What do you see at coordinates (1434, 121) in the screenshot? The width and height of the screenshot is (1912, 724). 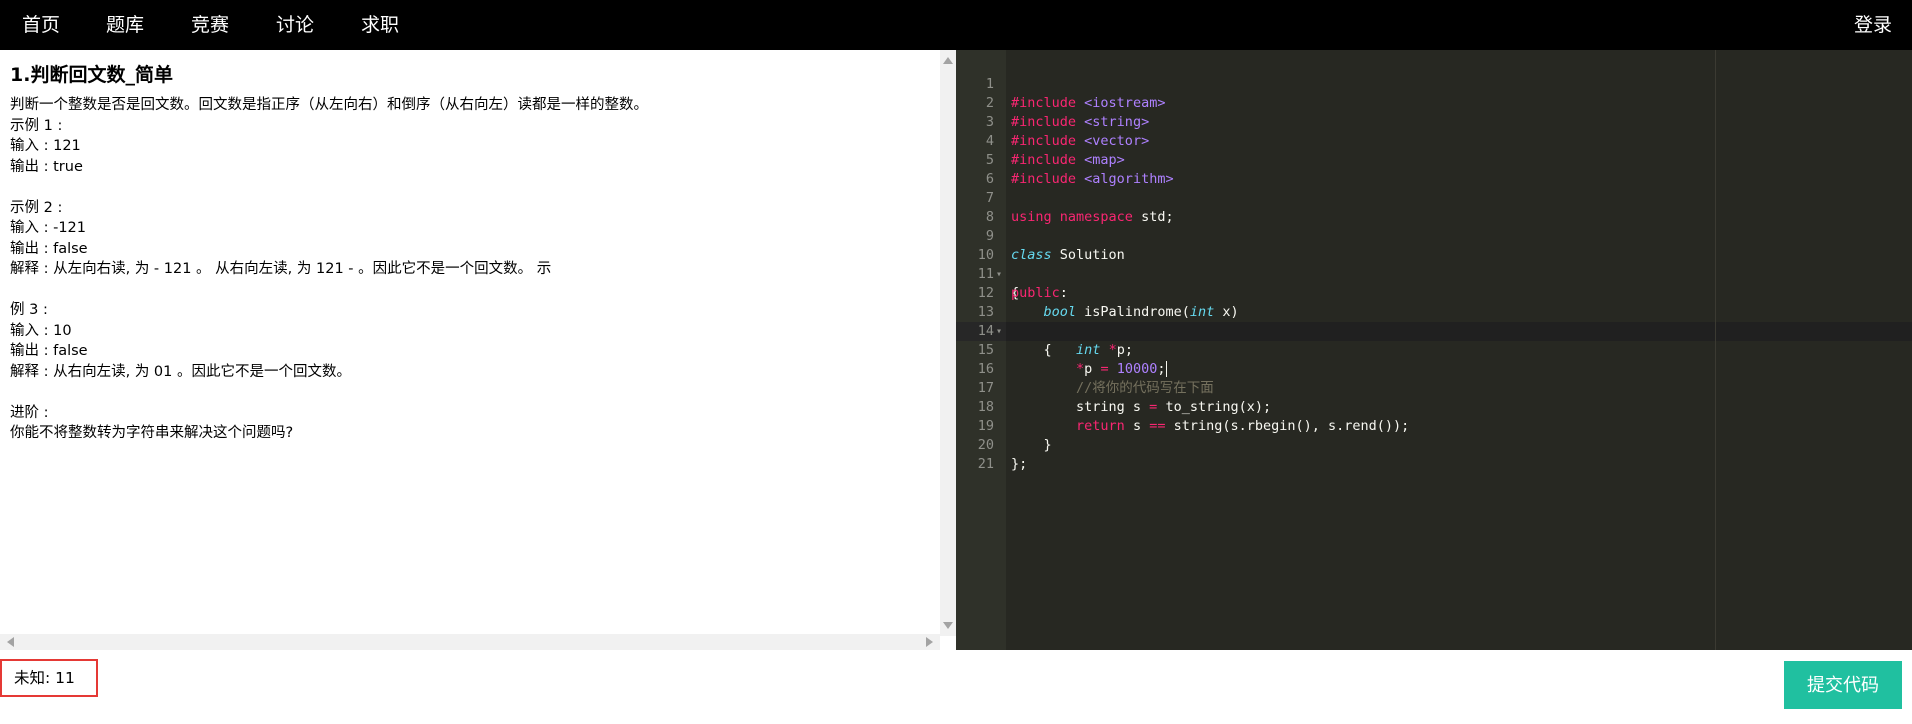 I see `code-line: 3 #include <vector>` at bounding box center [1434, 121].